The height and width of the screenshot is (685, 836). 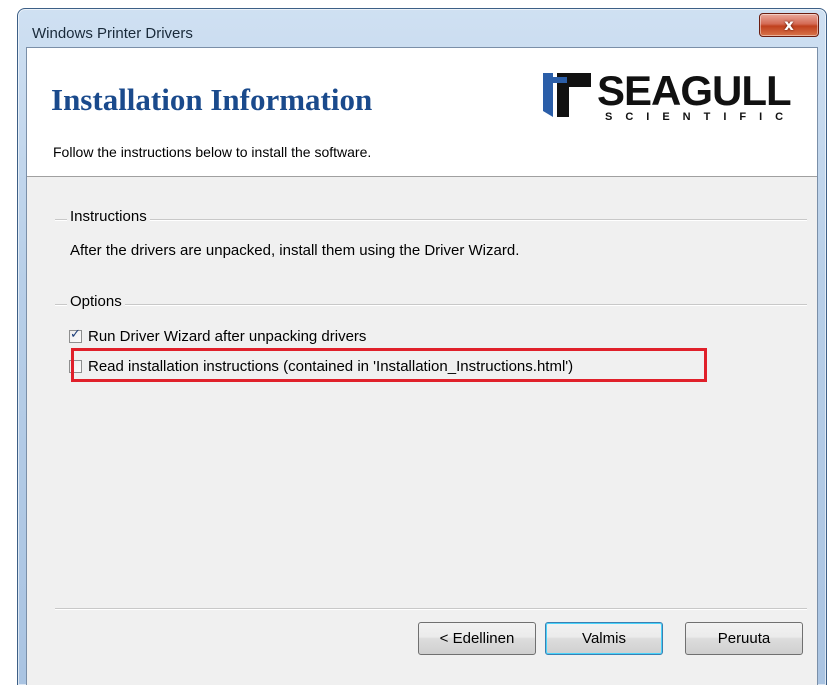 I want to click on instructions-divider, so click(x=431, y=220).